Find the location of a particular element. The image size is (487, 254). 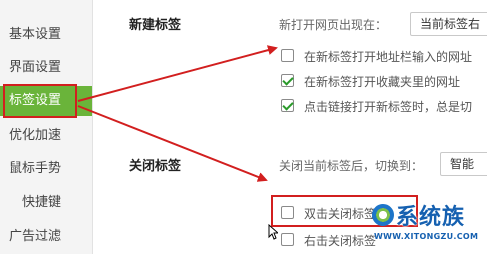

watermark: 系统族 WWW.XITONGZU.COM is located at coordinates (427, 225).